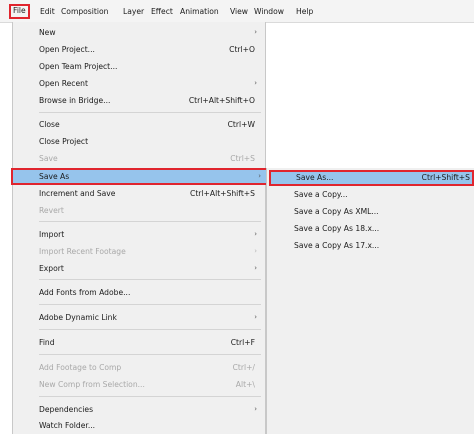  I want to click on menu-item-close: Close Ctrl+W, so click(139, 124).